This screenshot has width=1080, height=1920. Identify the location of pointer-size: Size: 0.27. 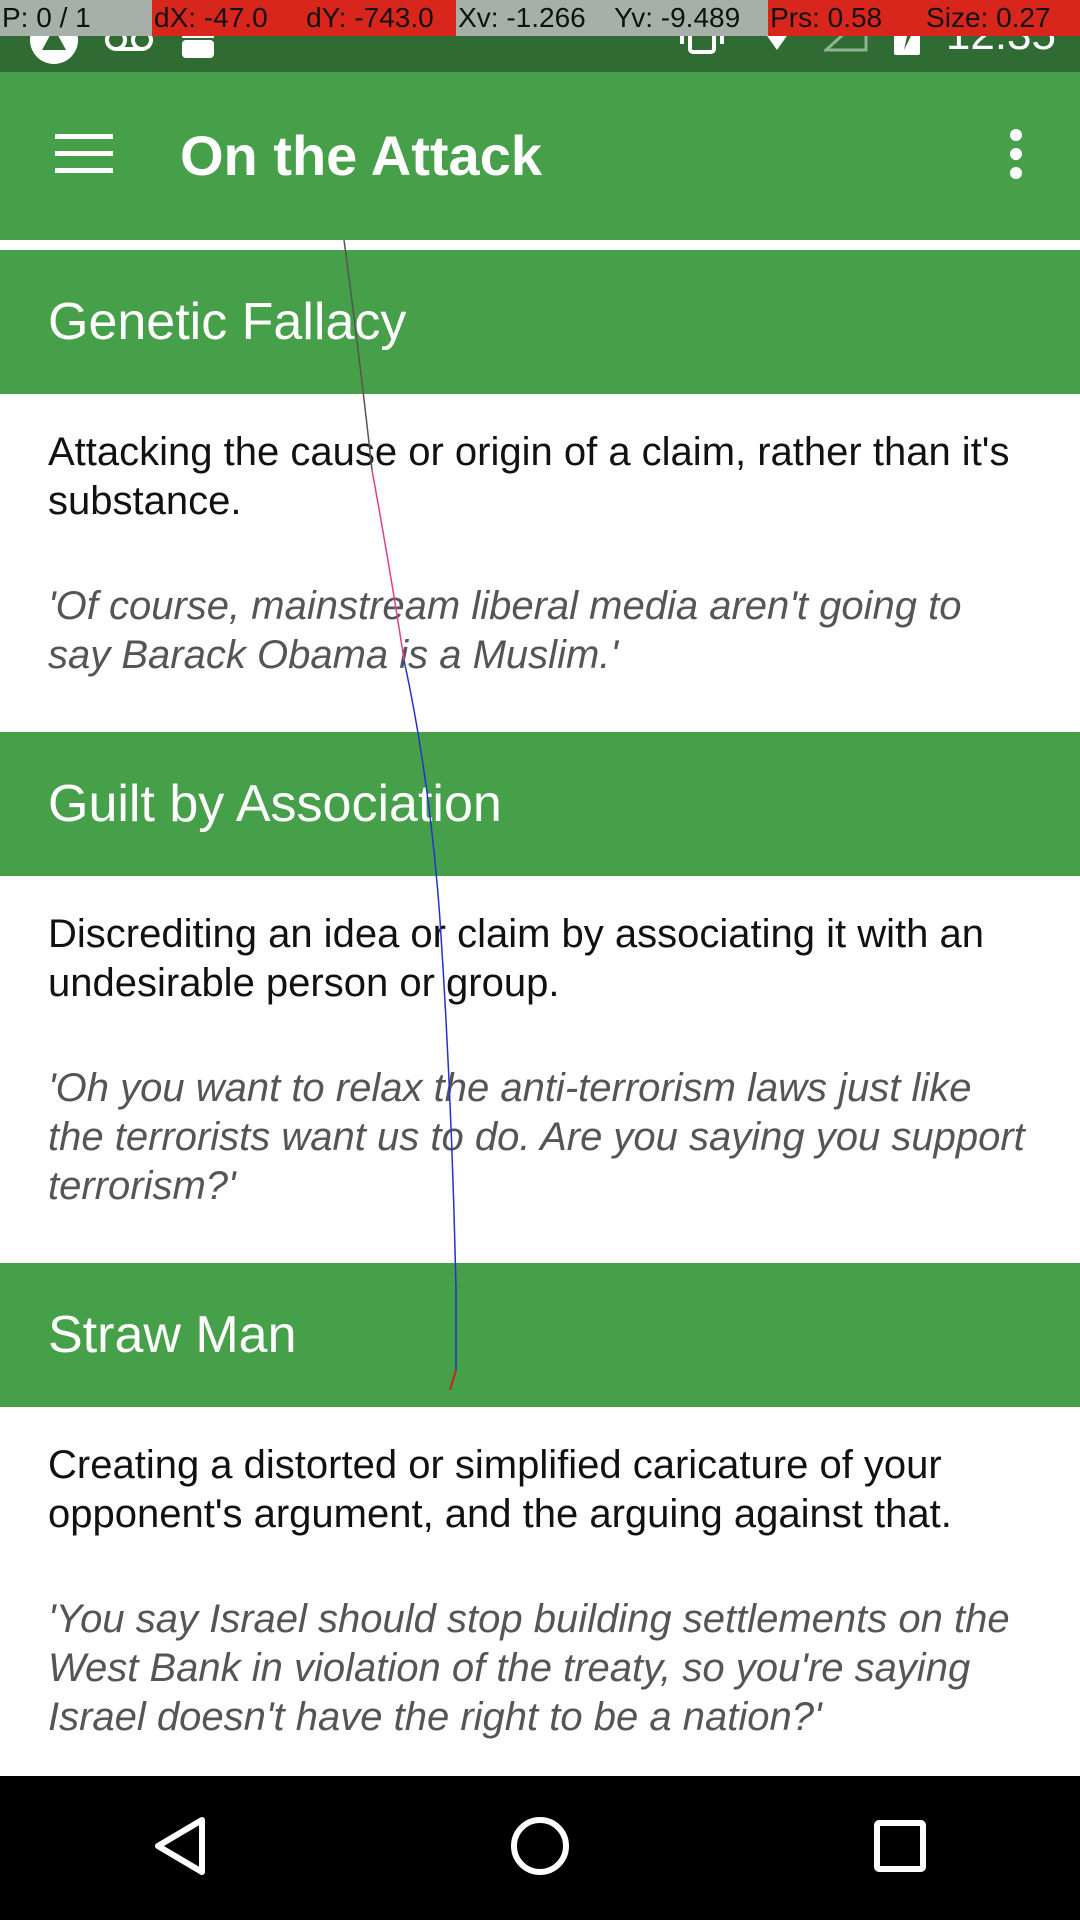
(1002, 18).